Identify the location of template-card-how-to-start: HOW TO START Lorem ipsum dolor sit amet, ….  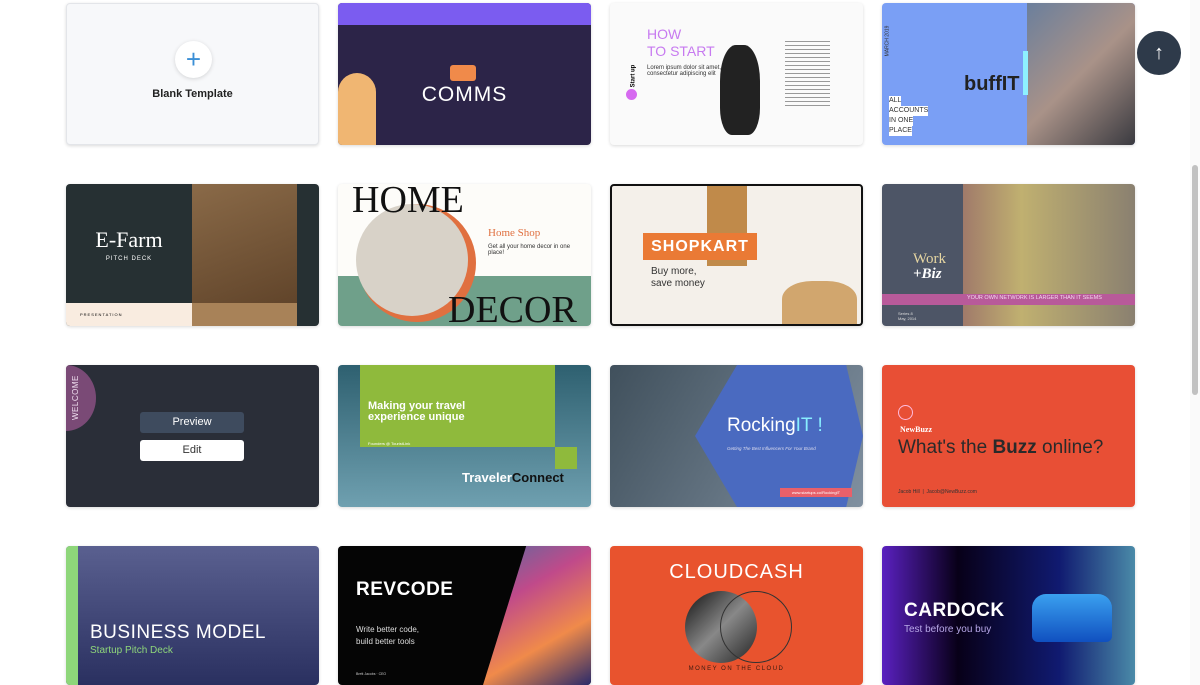
(736, 74).